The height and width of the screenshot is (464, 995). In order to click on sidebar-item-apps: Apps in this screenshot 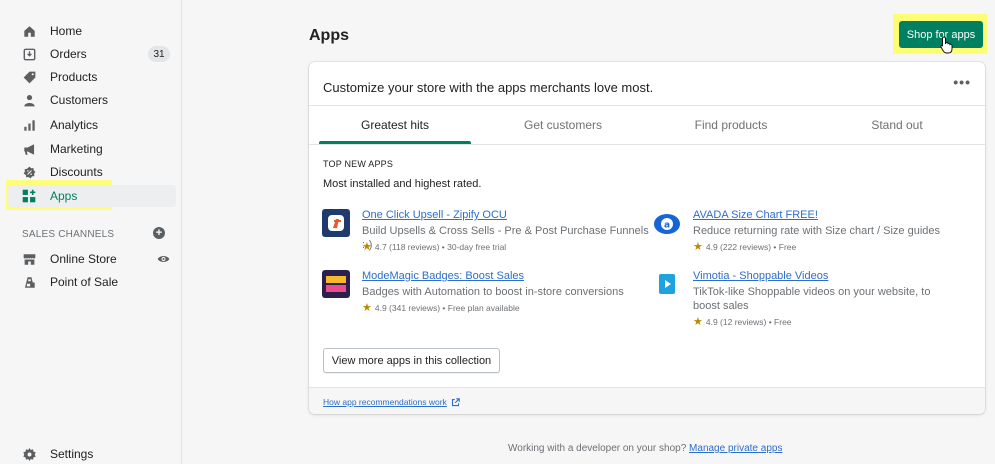, I will do `click(92, 196)`.